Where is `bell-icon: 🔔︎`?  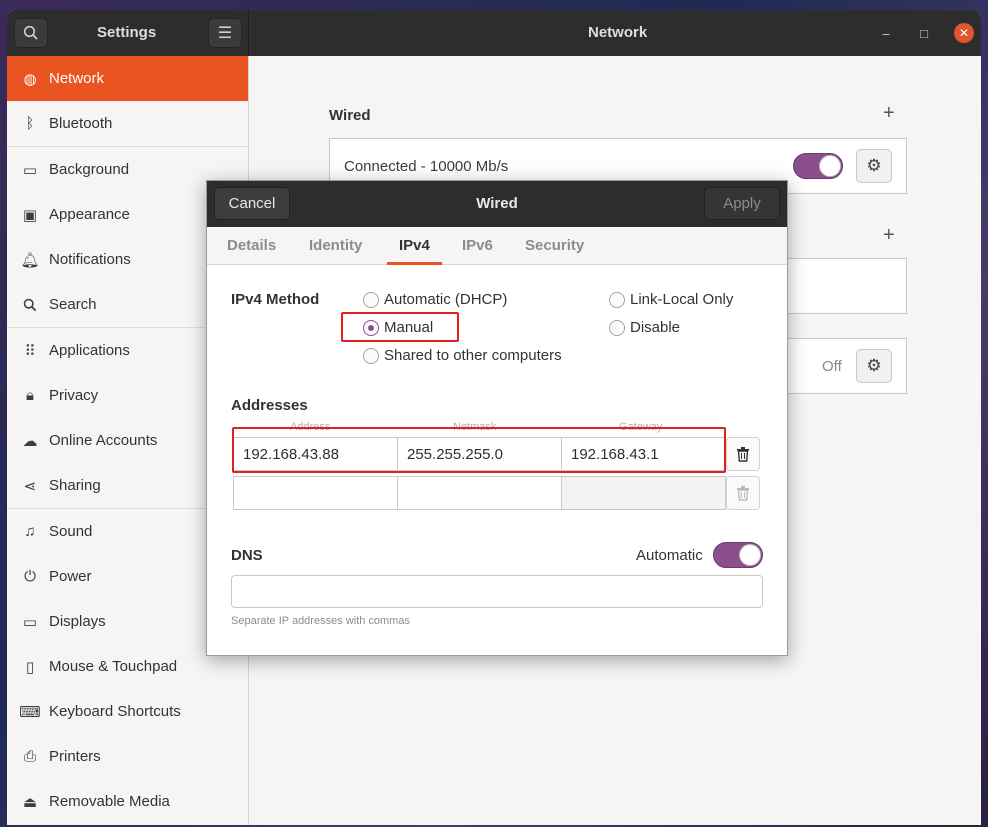 bell-icon: 🔔︎ is located at coordinates (30, 260).